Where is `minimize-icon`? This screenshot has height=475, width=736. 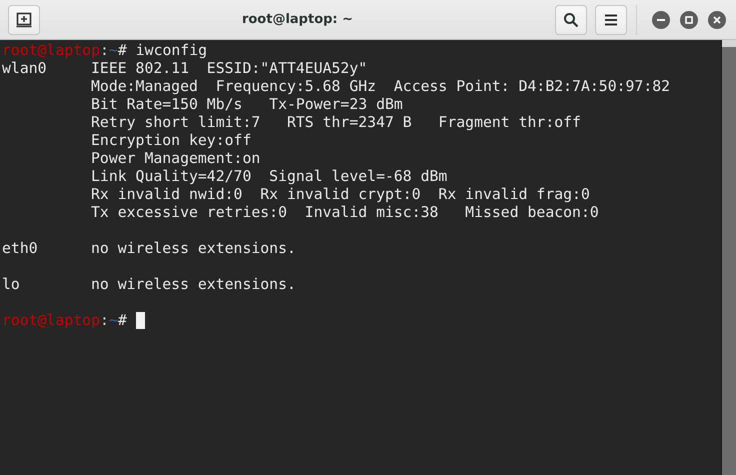 minimize-icon is located at coordinates (661, 19).